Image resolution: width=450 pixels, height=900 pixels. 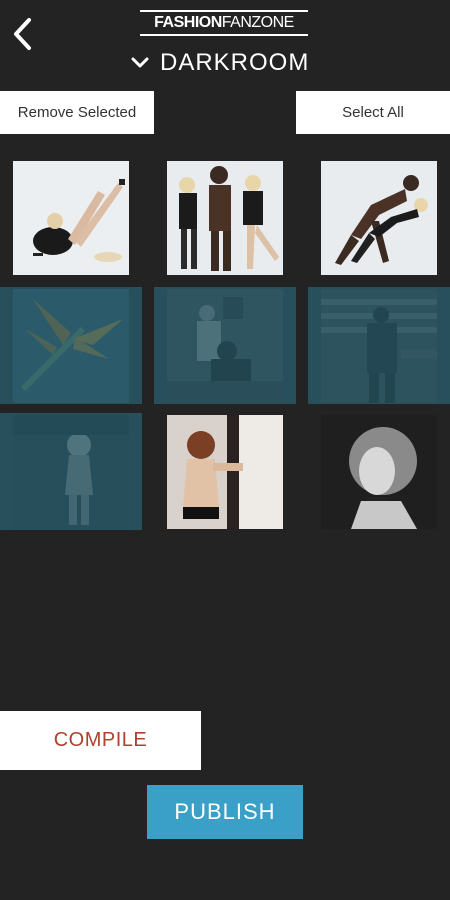 What do you see at coordinates (77, 112) in the screenshot?
I see `remove-selected-button: Remove Selected` at bounding box center [77, 112].